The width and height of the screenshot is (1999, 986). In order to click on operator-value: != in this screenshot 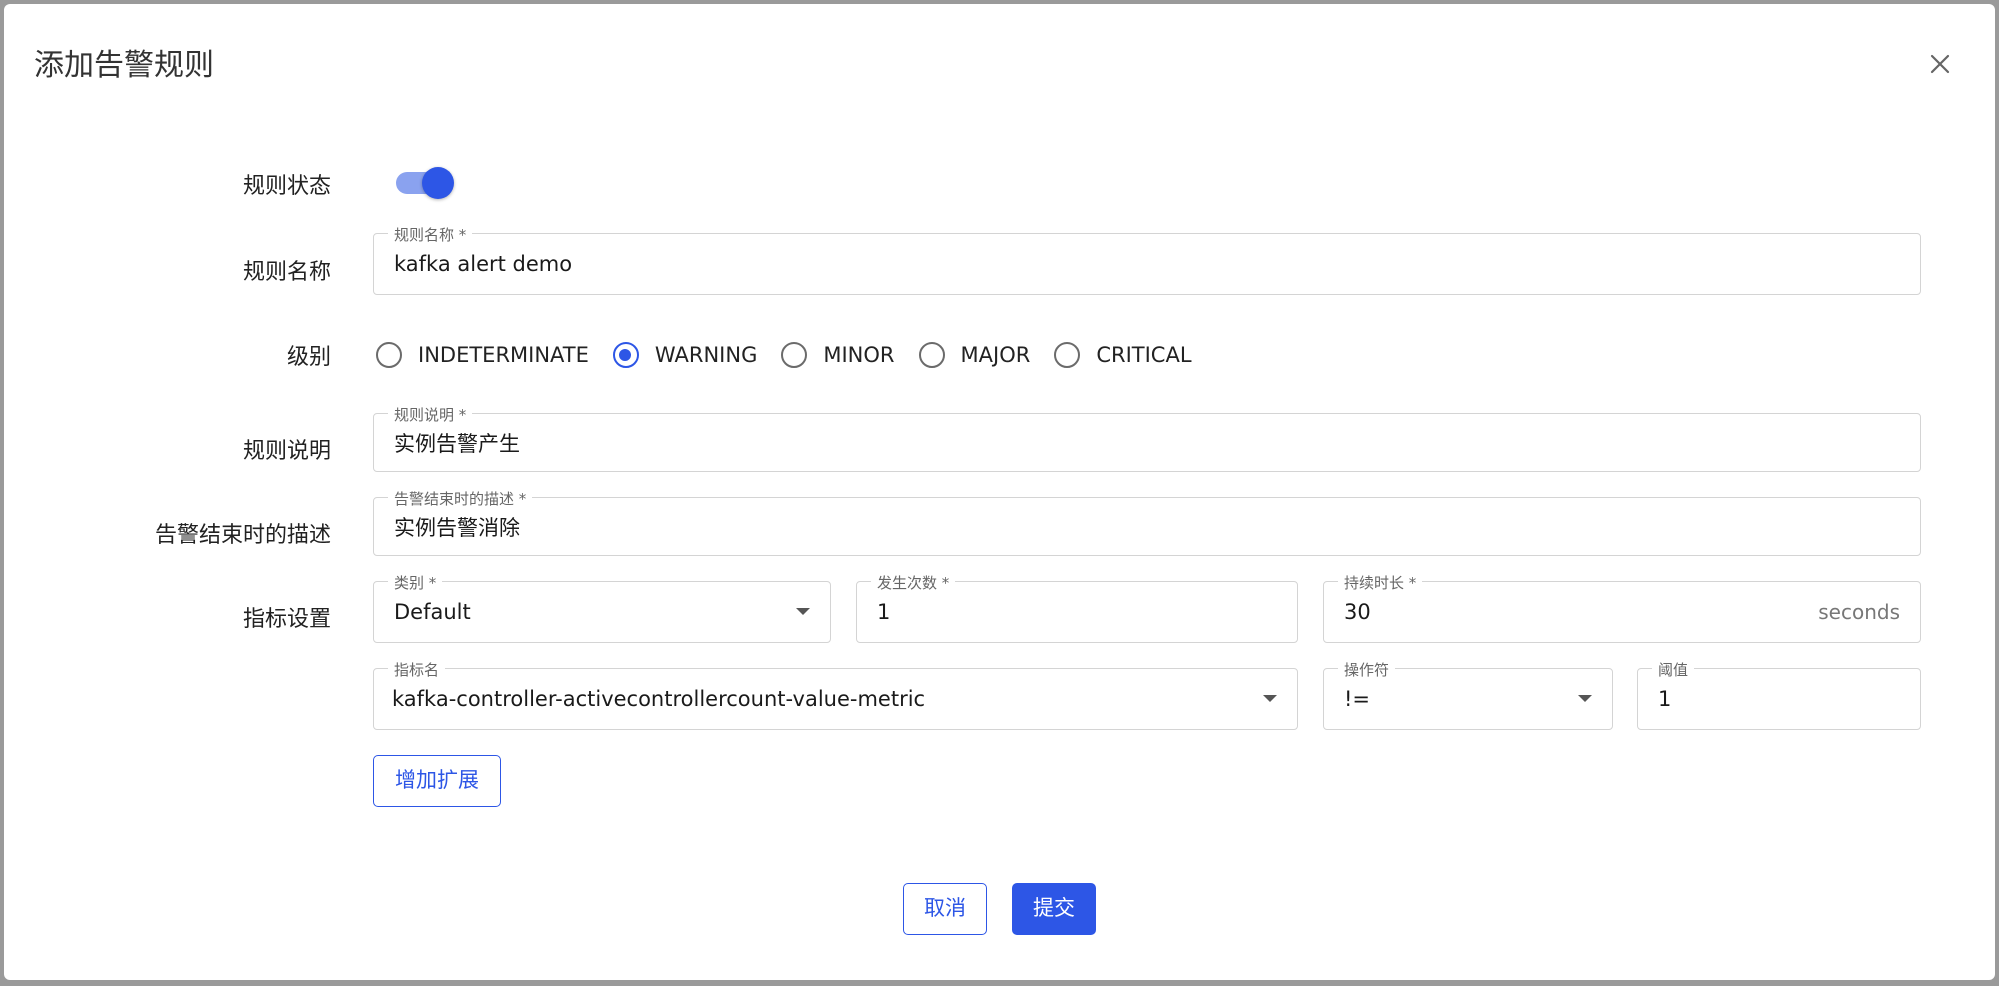, I will do `click(1357, 699)`.